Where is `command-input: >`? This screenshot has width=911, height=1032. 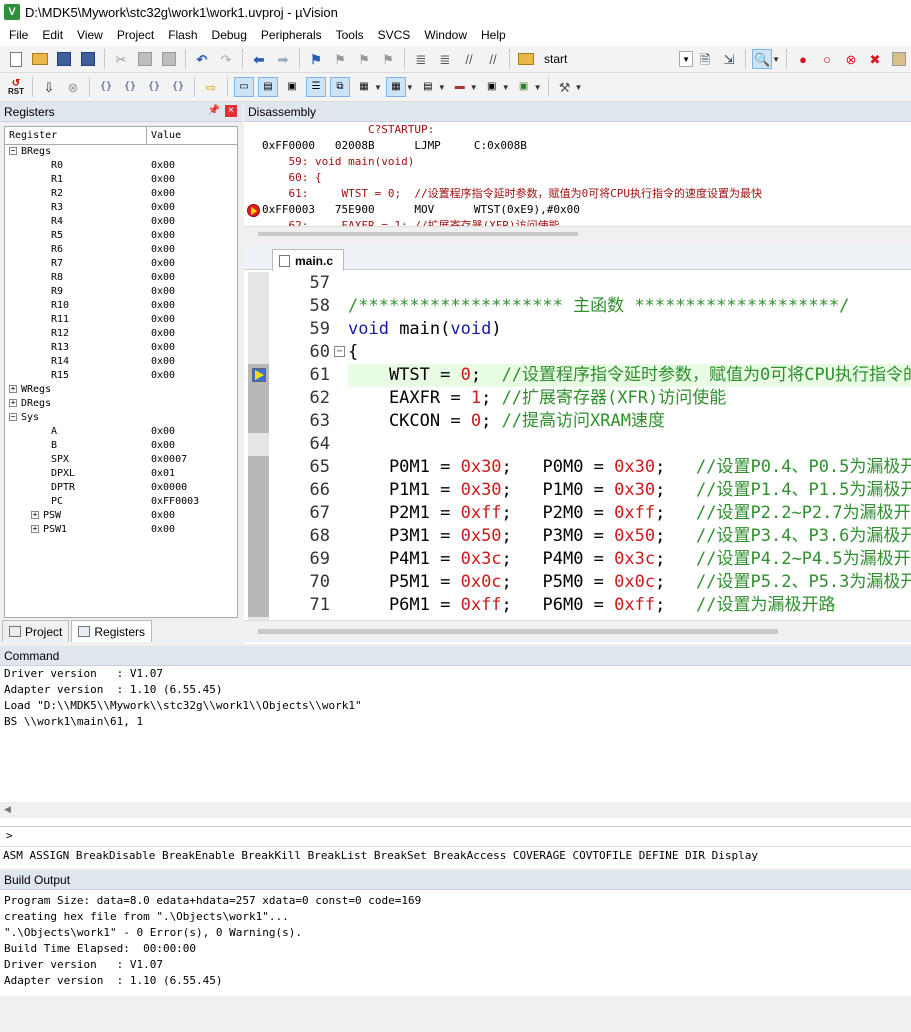 command-input: > is located at coordinates (455, 835).